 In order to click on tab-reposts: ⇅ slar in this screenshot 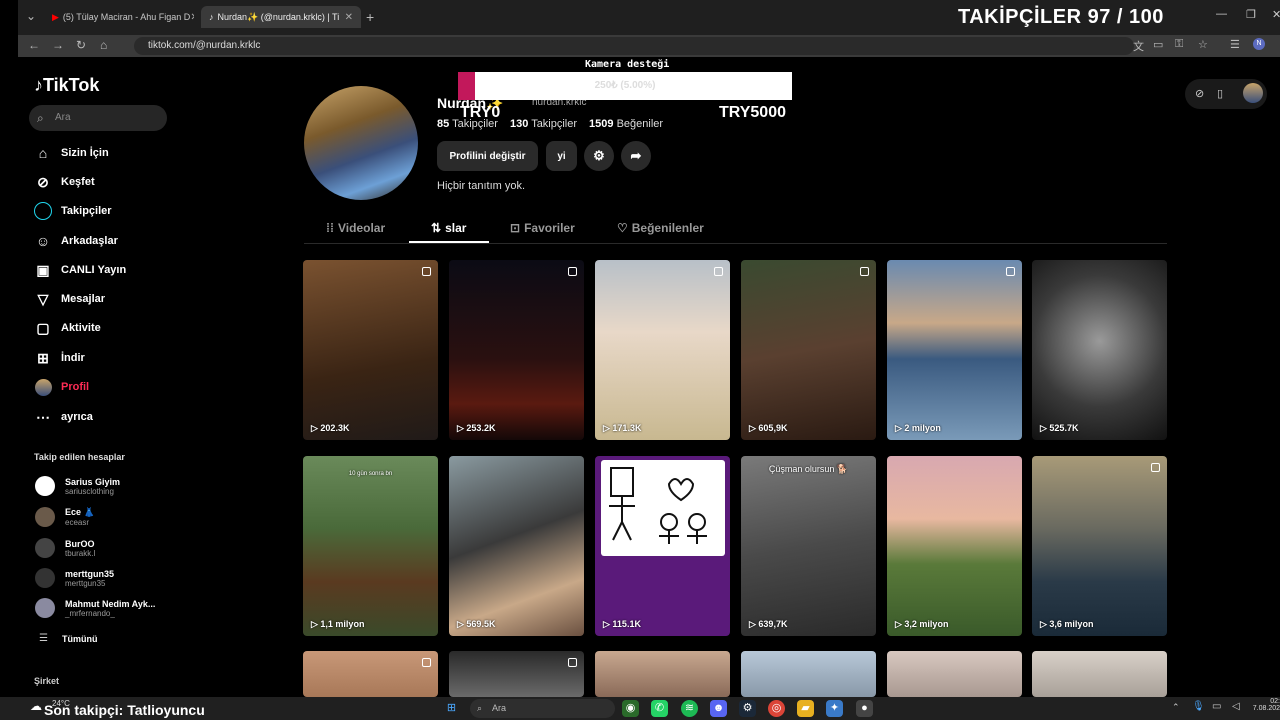, I will do `click(448, 228)`.